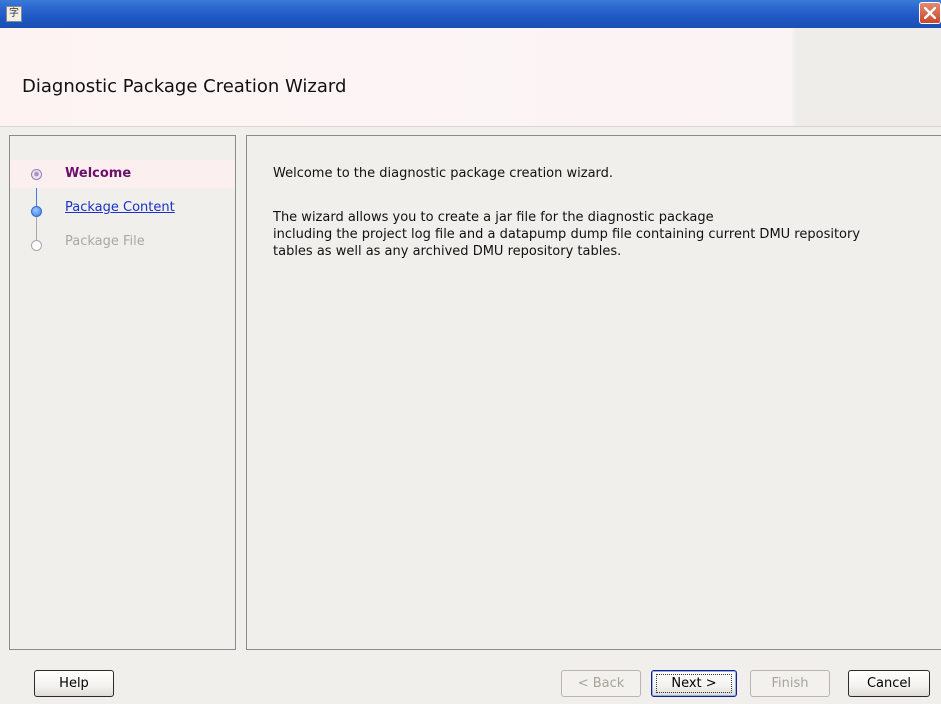  What do you see at coordinates (184, 86) in the screenshot?
I see `wizard-title: Diagnostic Package Creation Wizard` at bounding box center [184, 86].